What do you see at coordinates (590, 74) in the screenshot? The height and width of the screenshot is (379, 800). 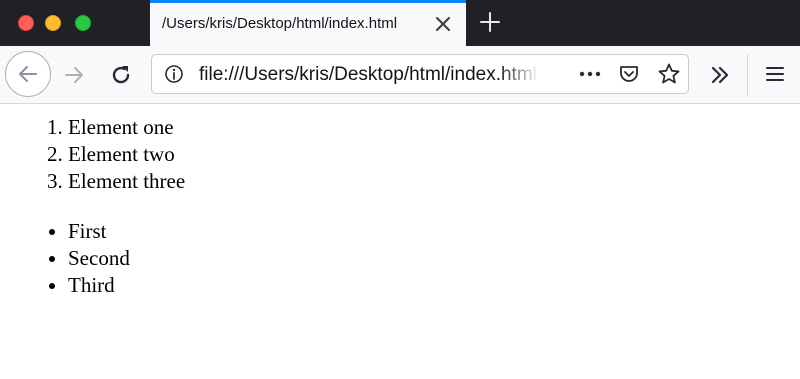 I see `more-icon` at bounding box center [590, 74].